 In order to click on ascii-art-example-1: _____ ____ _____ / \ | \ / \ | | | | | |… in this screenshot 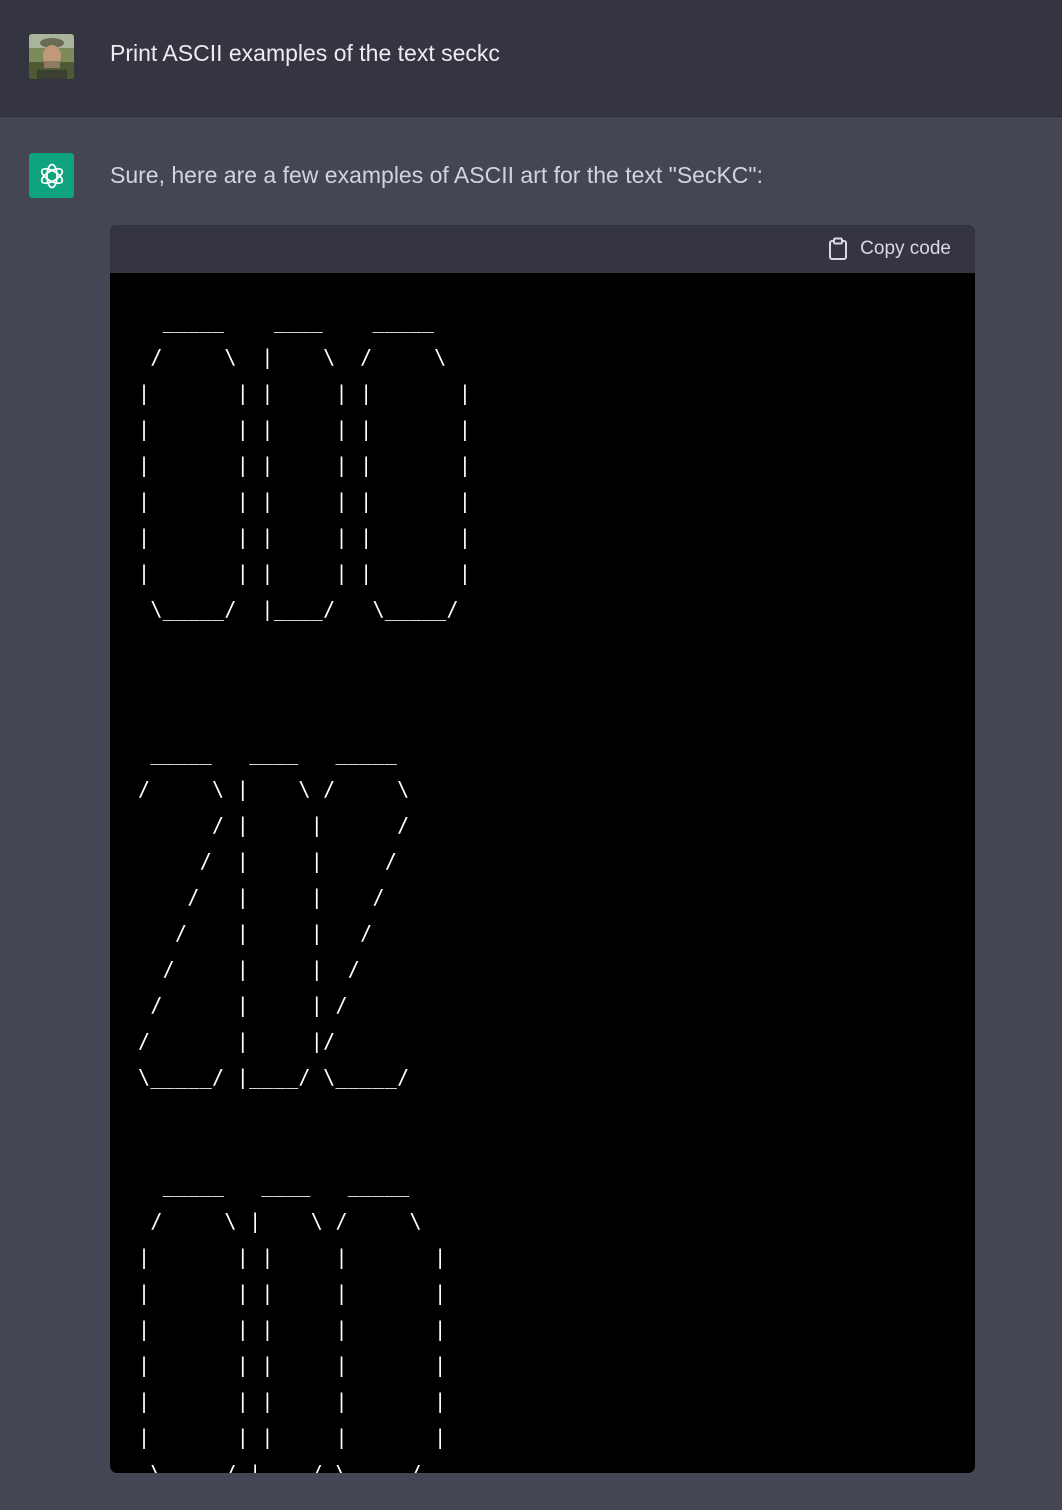, I will do `click(305, 465)`.